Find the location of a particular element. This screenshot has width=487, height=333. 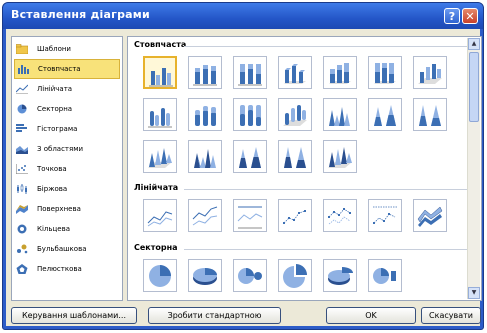

category-item-templates: Шаблони is located at coordinates (67, 49).